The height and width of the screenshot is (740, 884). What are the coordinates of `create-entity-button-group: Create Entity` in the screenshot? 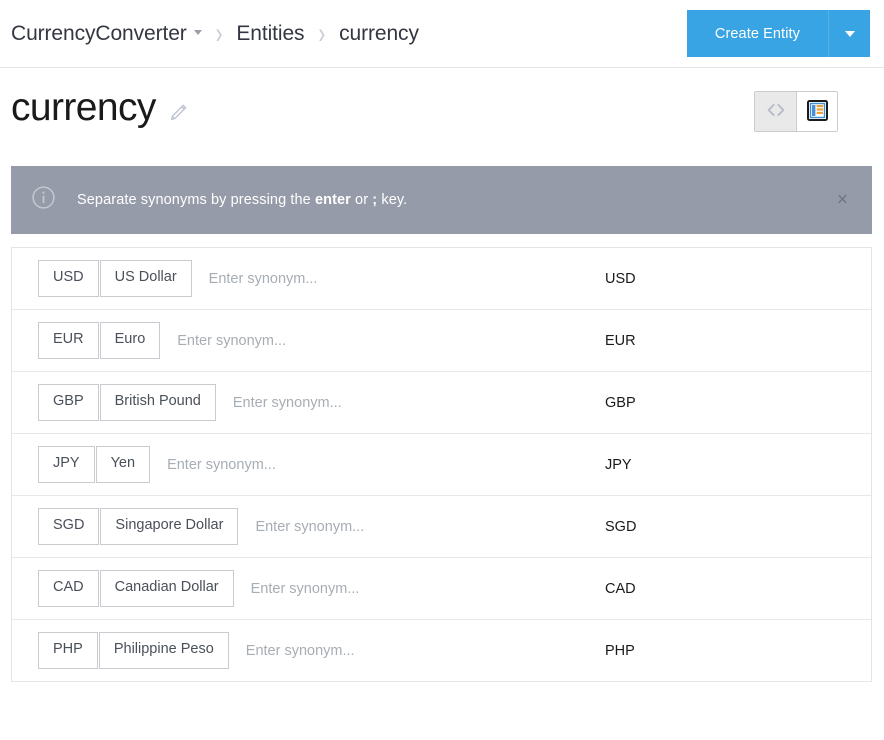 It's located at (778, 33).